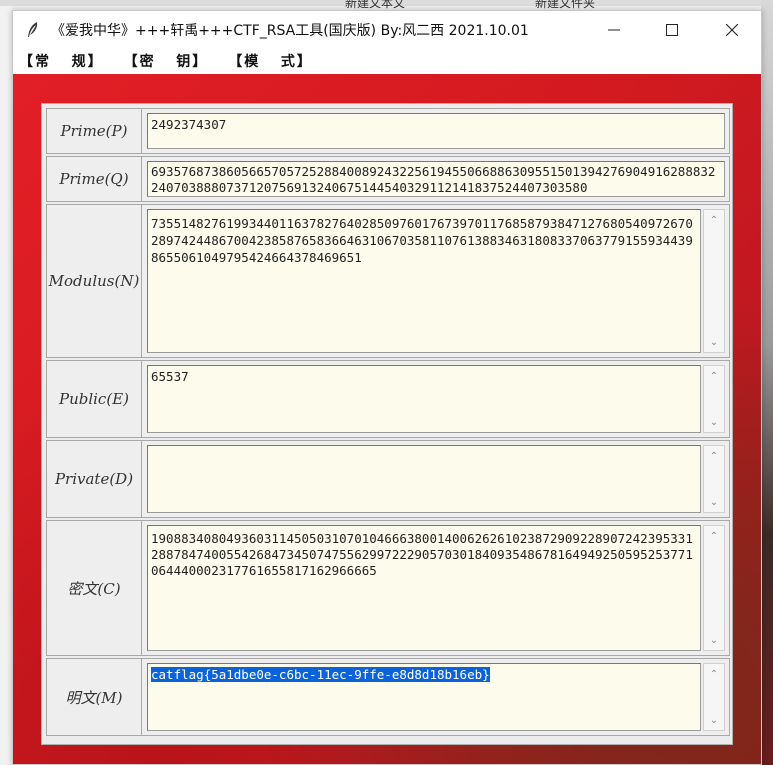  I want to click on menu-mode: 【模 式】, so click(270, 61).